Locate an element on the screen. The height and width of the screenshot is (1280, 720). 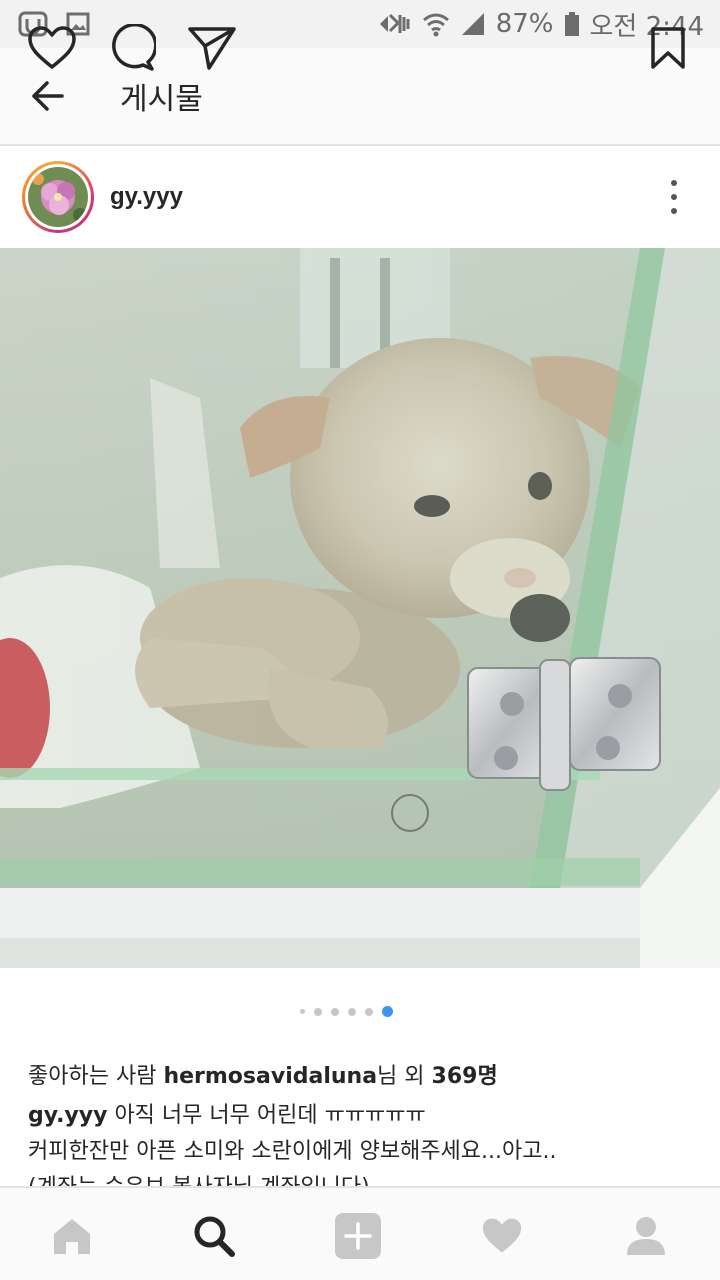
home-icon is located at coordinates (72, 1236).